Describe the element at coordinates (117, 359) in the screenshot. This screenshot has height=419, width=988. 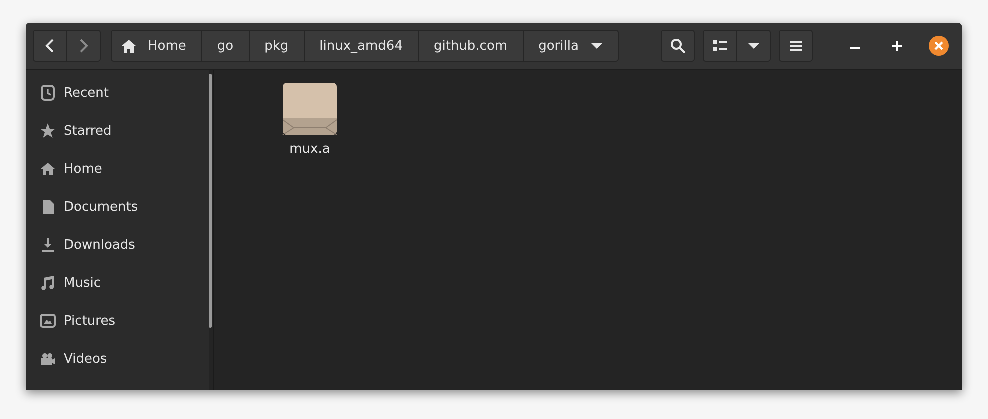
I see `sidebar-item: Videos` at that location.